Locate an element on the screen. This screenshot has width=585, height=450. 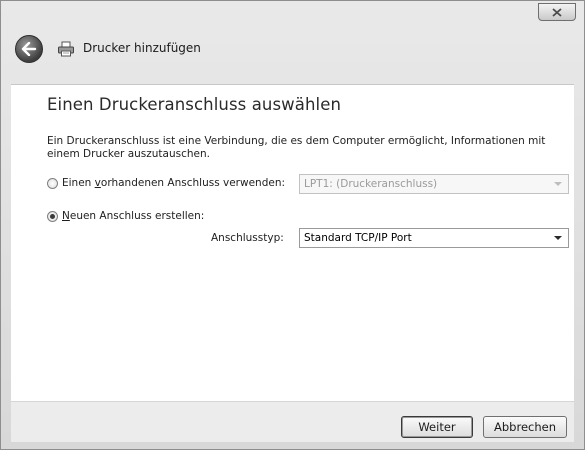
port-type-value: Standard TCP/IP Port is located at coordinates (358, 238).